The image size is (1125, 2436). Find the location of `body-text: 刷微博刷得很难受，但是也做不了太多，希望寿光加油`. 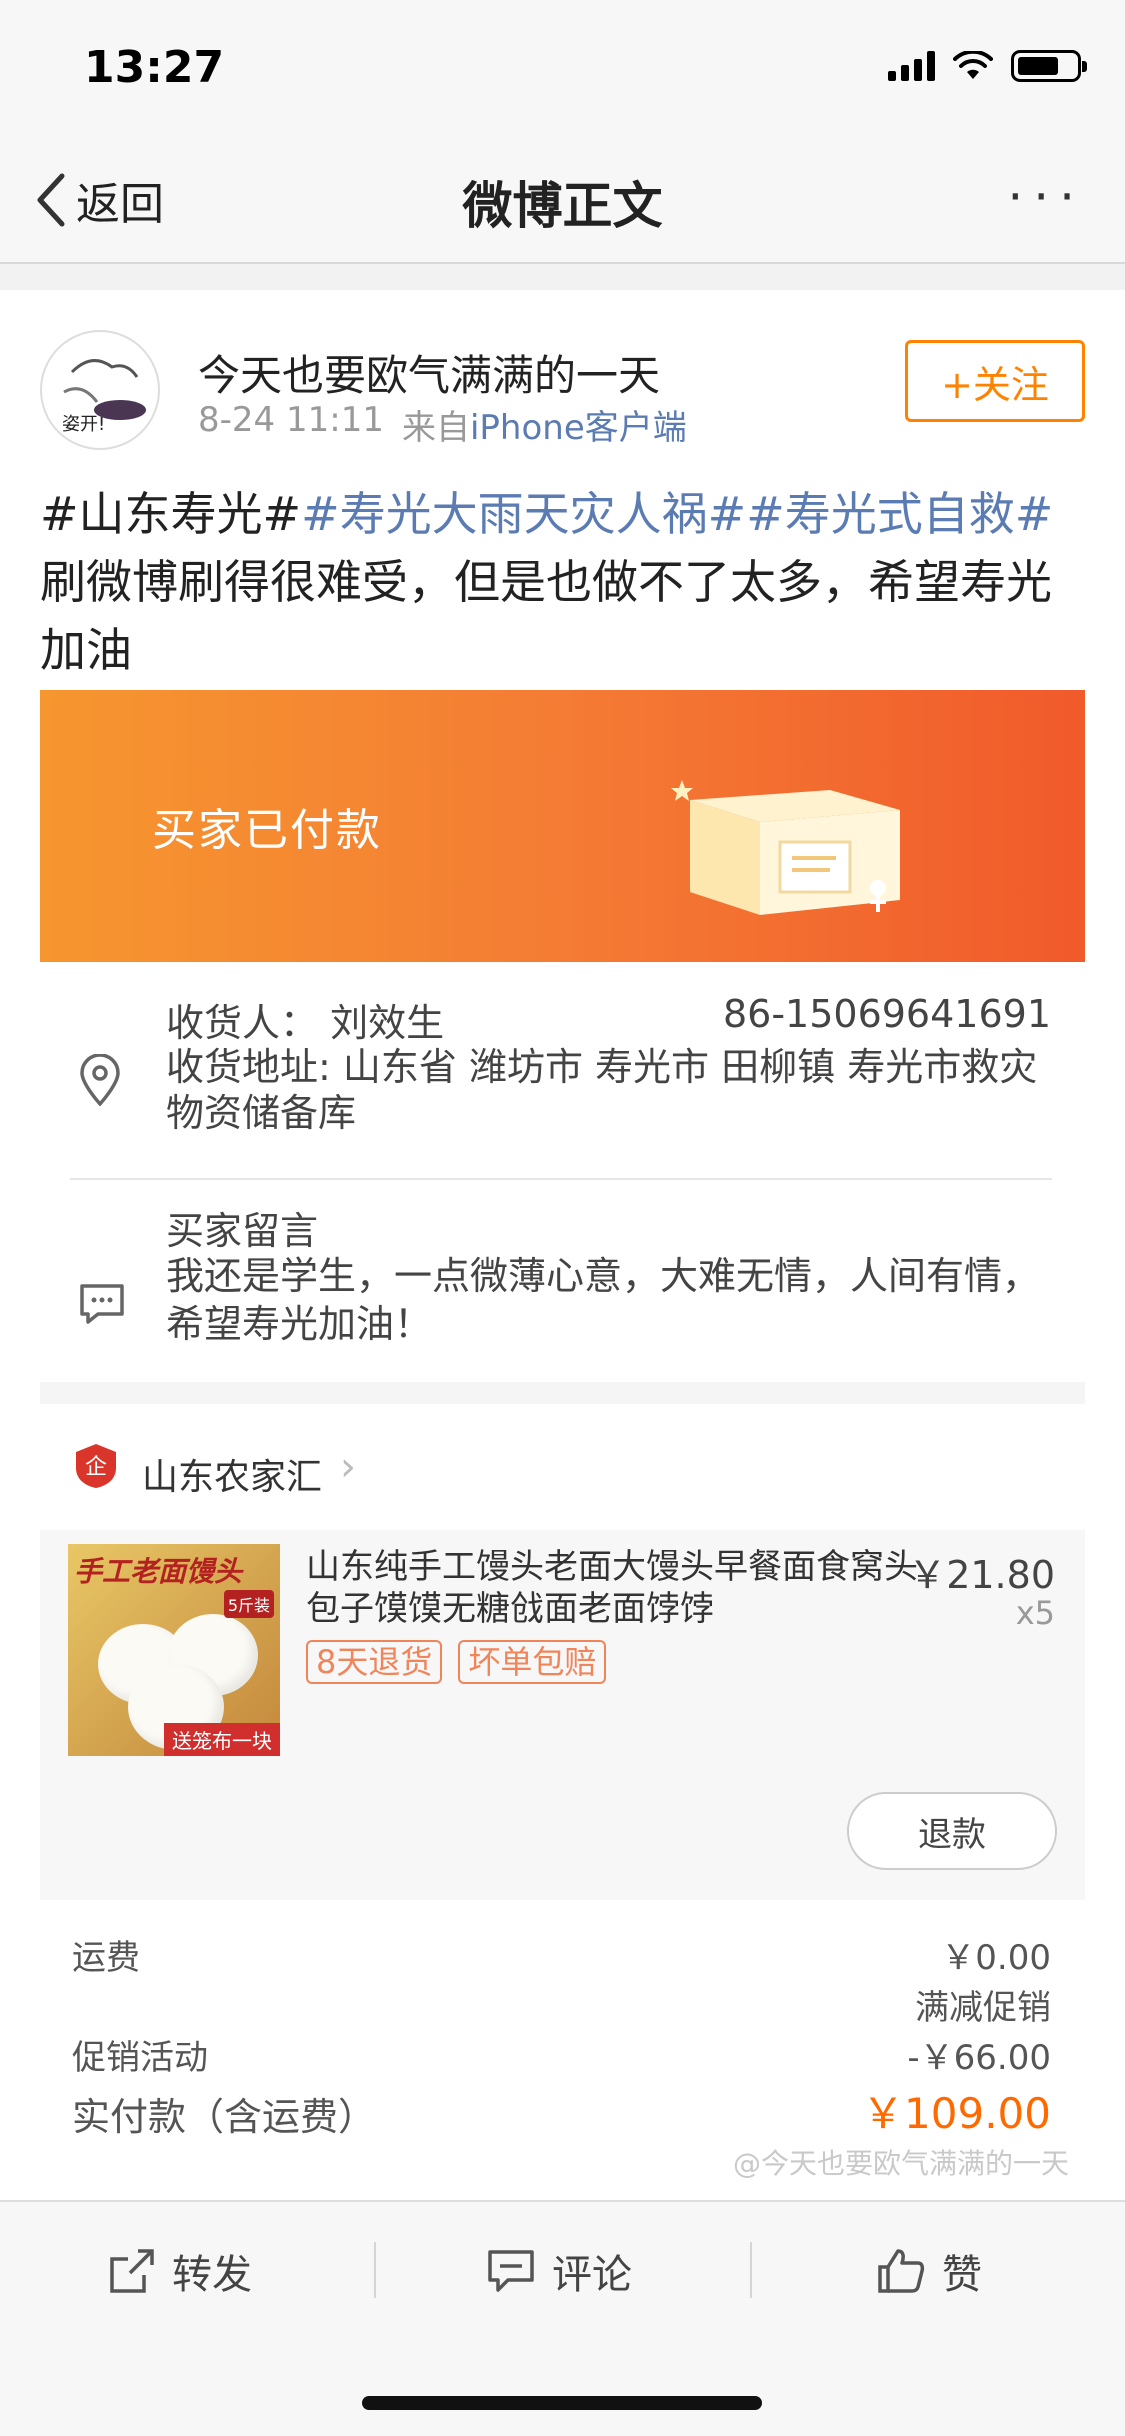

body-text: 刷微博刷得很难受，但是也做不了太多，希望寿光加油 is located at coordinates (546, 616).